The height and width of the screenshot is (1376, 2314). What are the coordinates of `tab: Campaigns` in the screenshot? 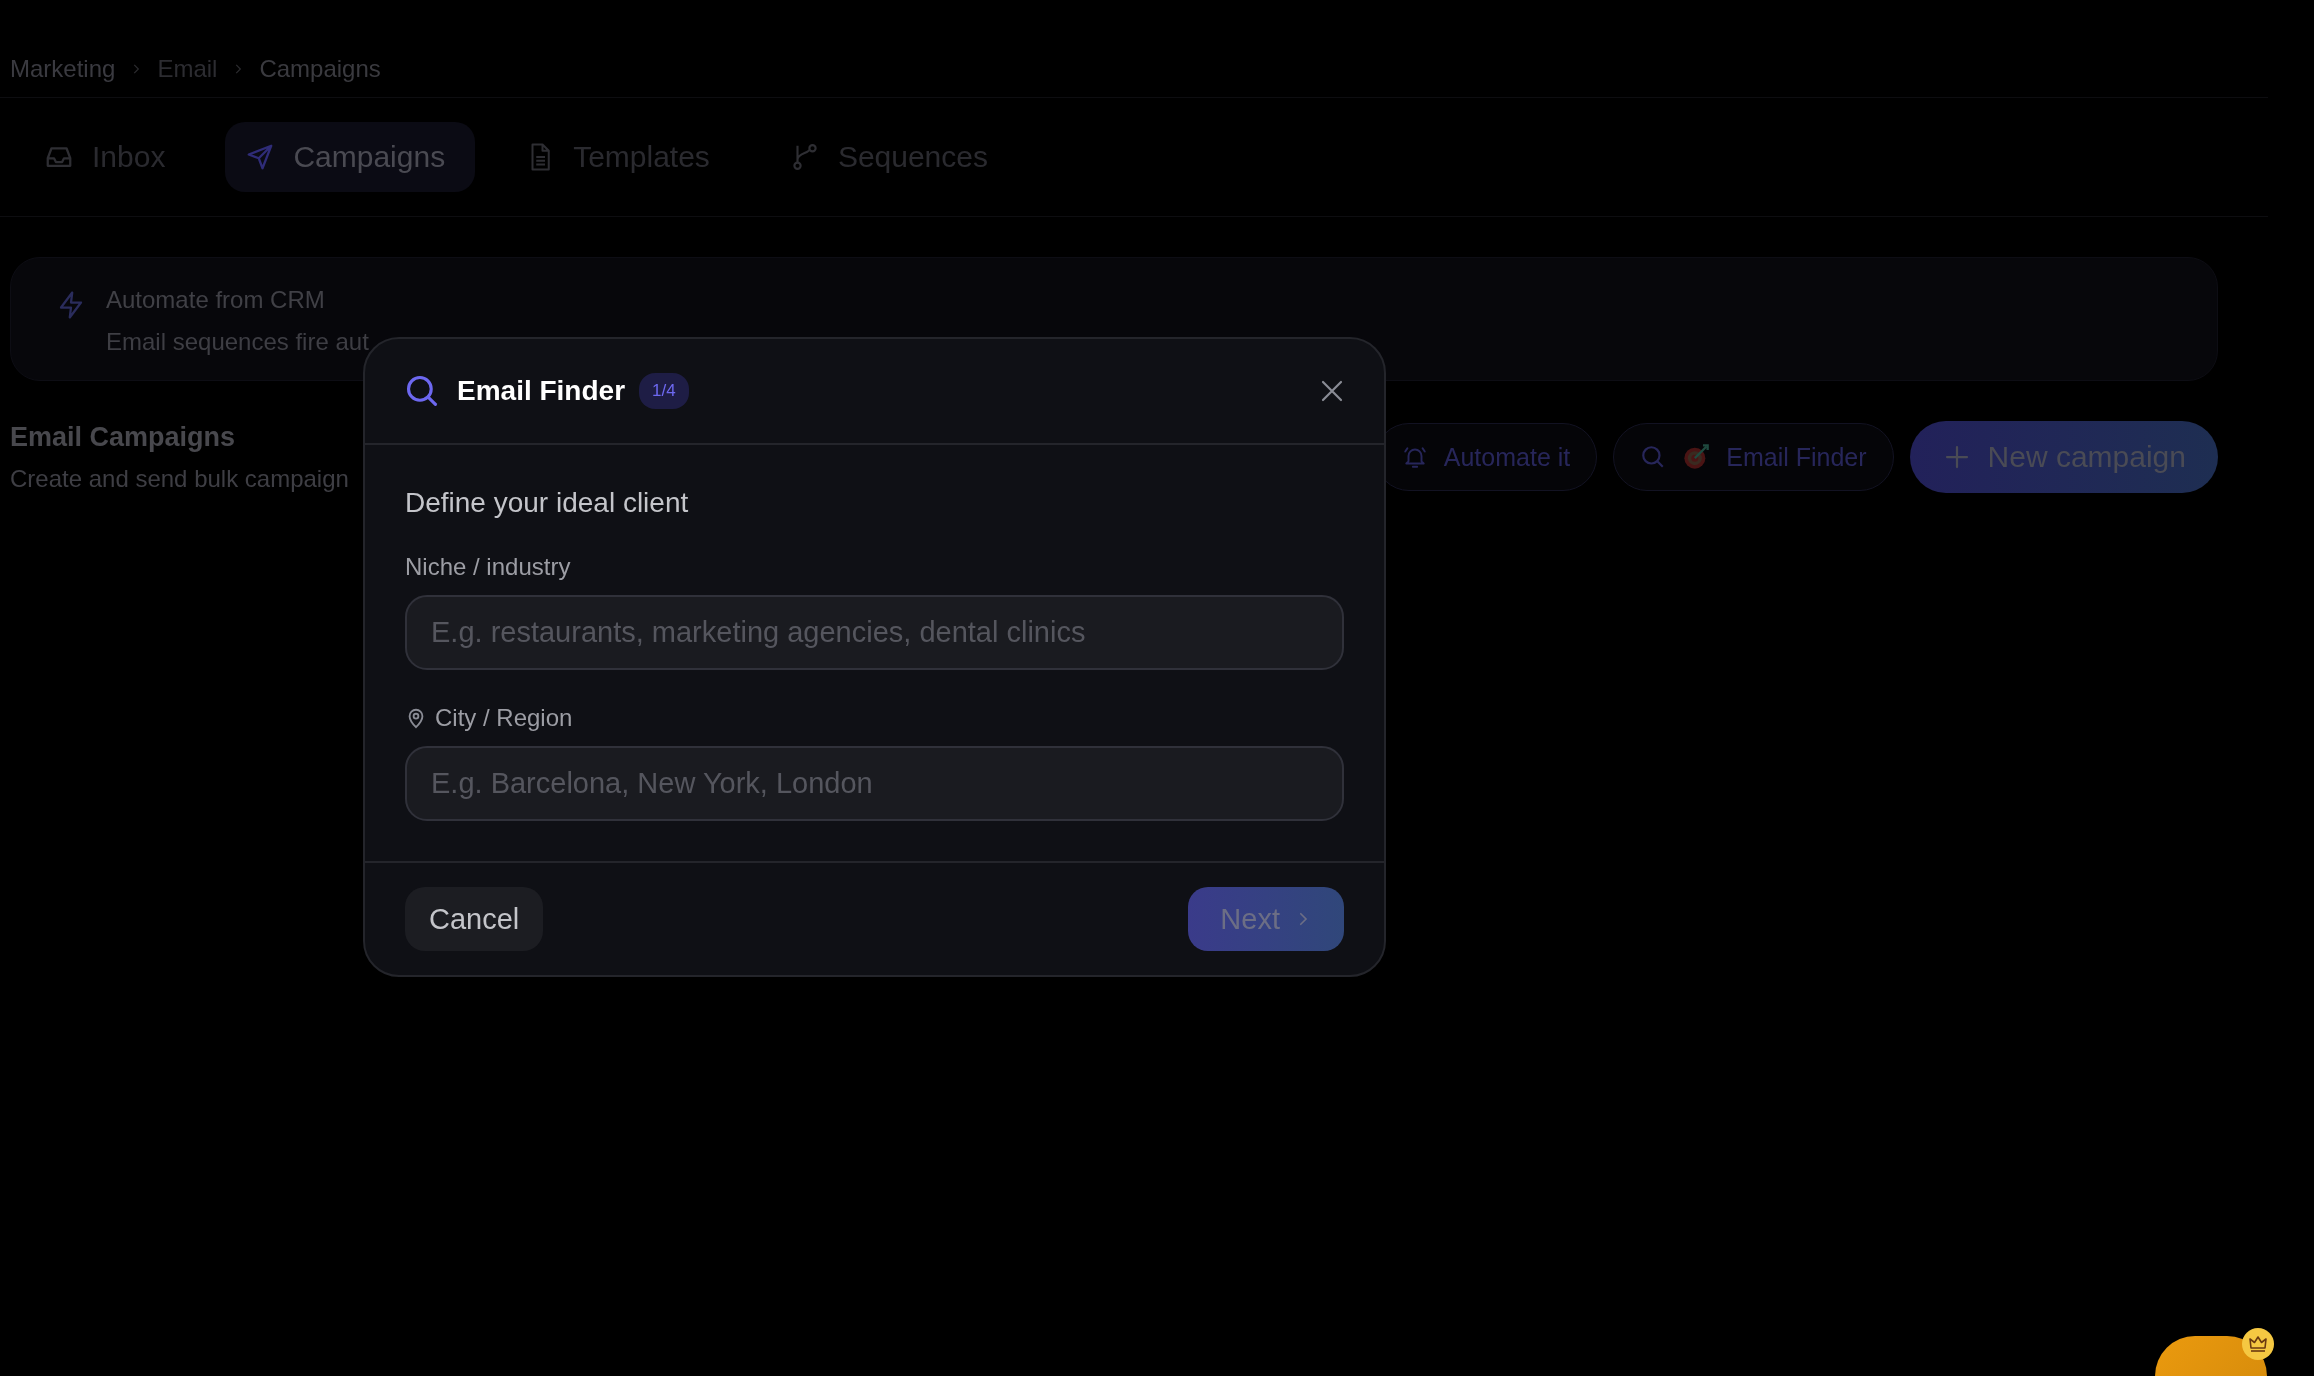 It's located at (350, 157).